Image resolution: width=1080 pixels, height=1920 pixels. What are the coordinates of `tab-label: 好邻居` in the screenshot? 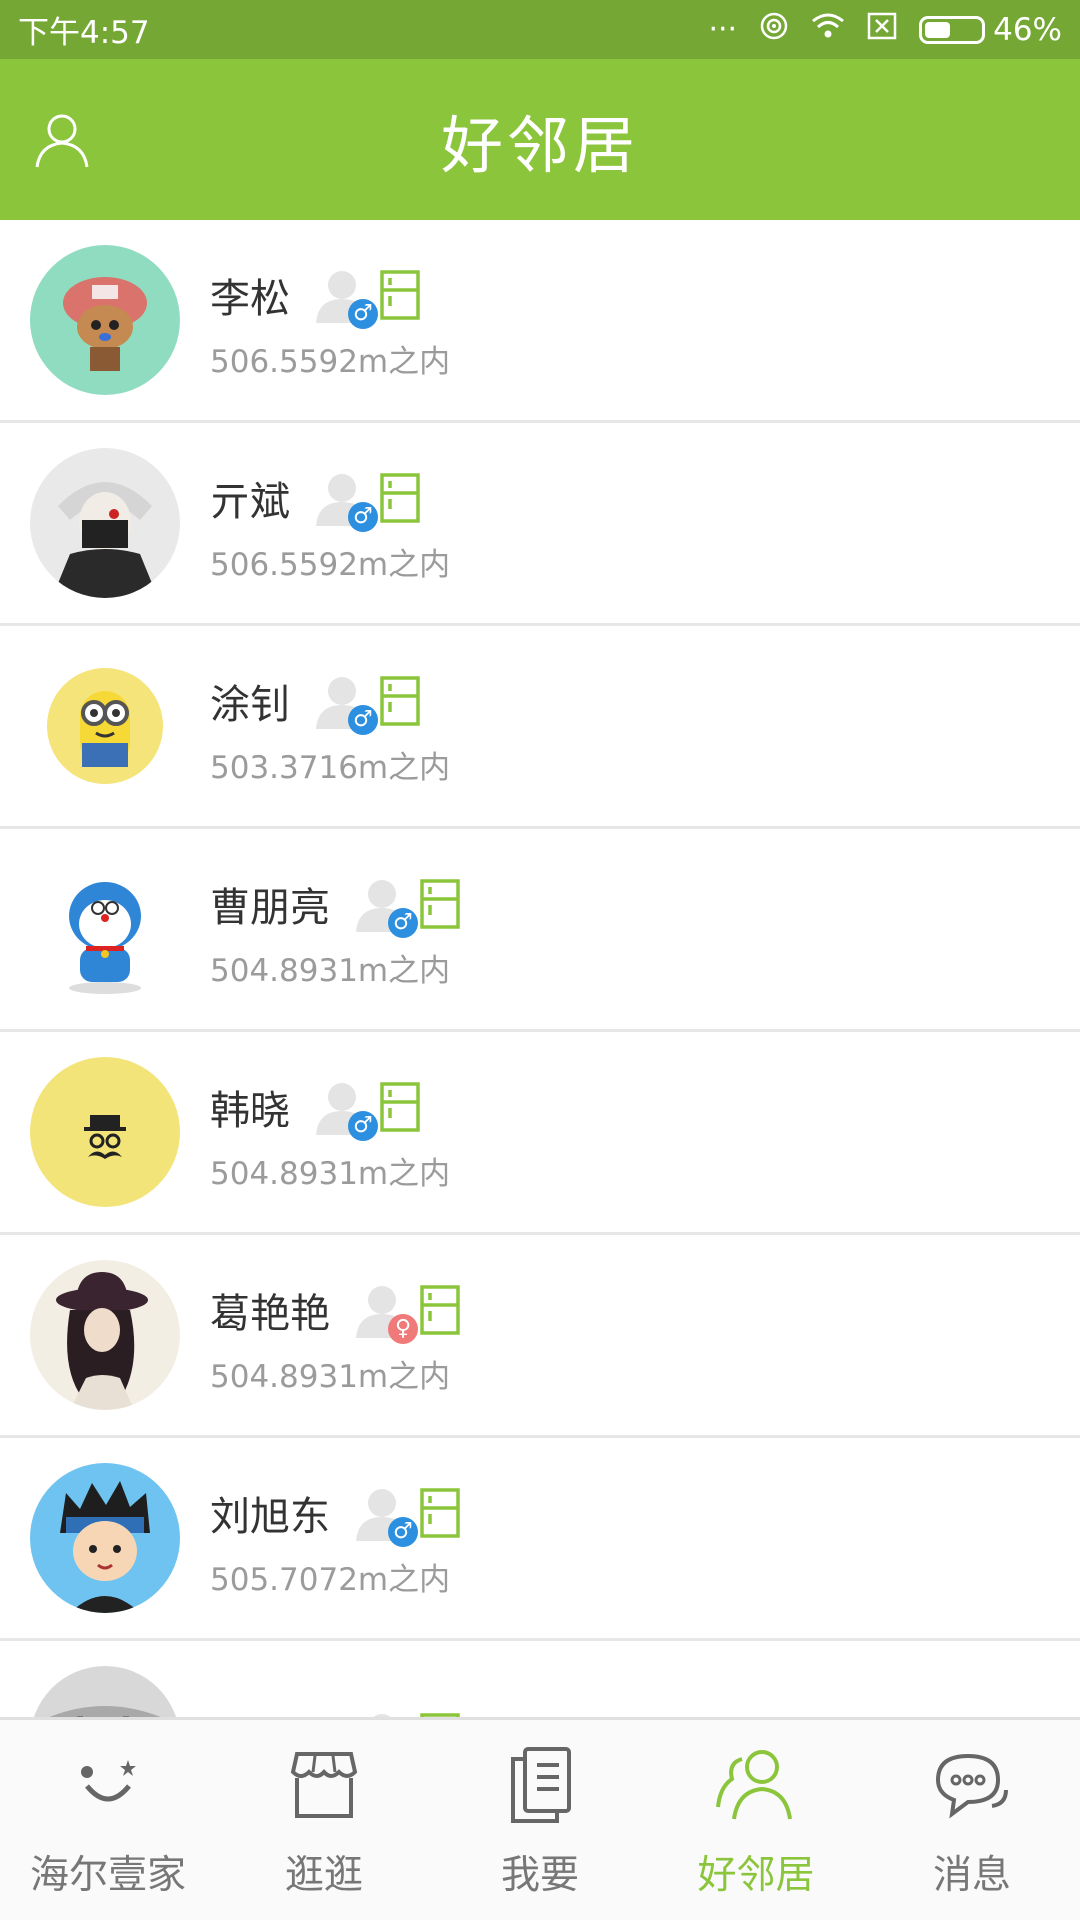 It's located at (756, 1875).